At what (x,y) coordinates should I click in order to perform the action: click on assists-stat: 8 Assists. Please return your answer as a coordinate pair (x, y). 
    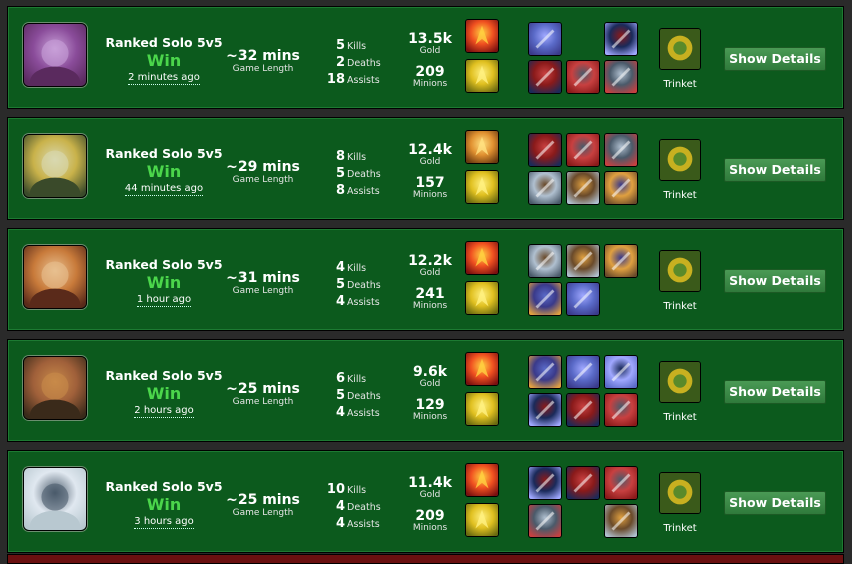
    Looking at the image, I should click on (350, 188).